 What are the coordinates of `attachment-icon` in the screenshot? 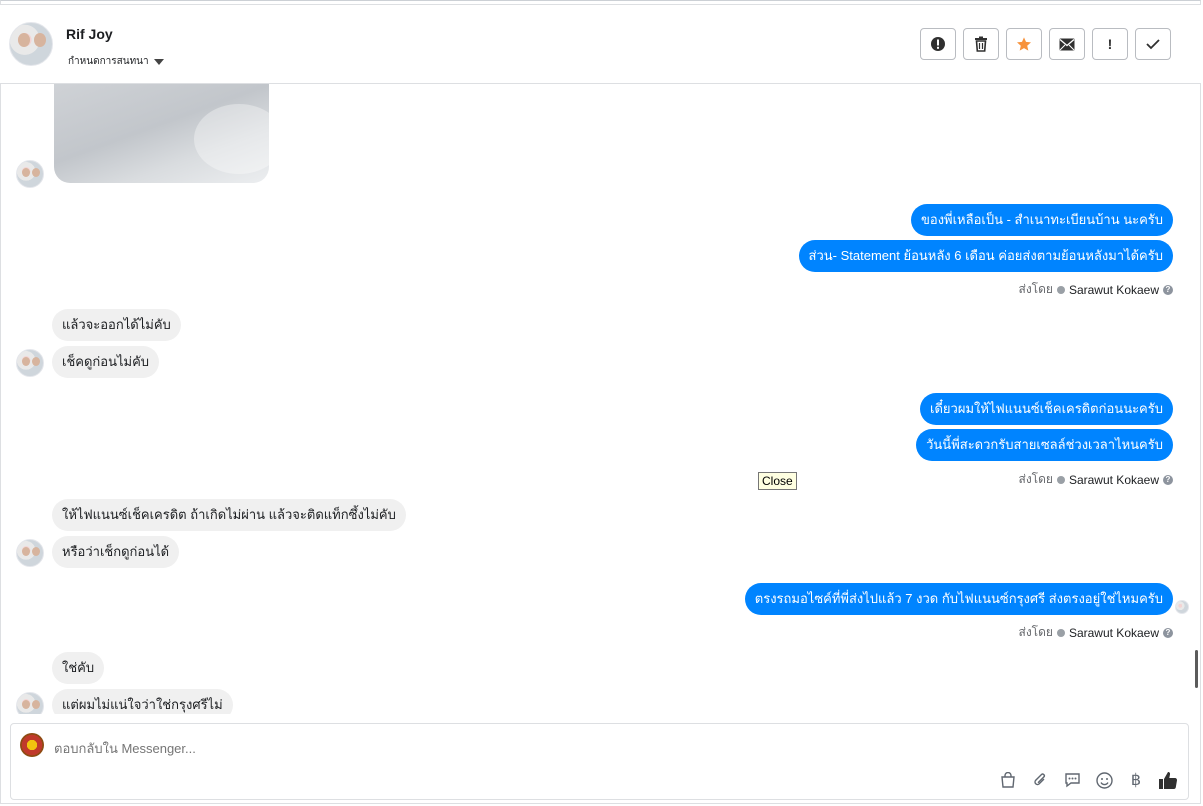 It's located at (1040, 780).